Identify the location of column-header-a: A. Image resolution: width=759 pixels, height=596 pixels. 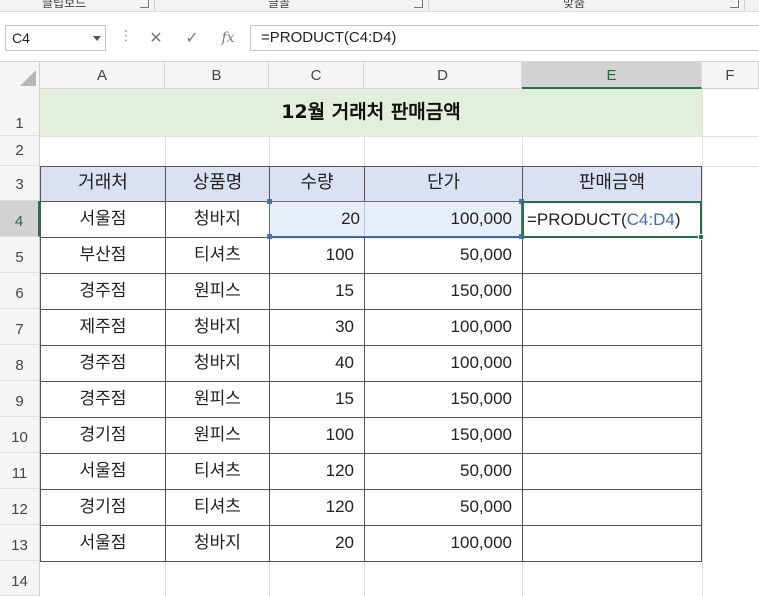
(102, 75).